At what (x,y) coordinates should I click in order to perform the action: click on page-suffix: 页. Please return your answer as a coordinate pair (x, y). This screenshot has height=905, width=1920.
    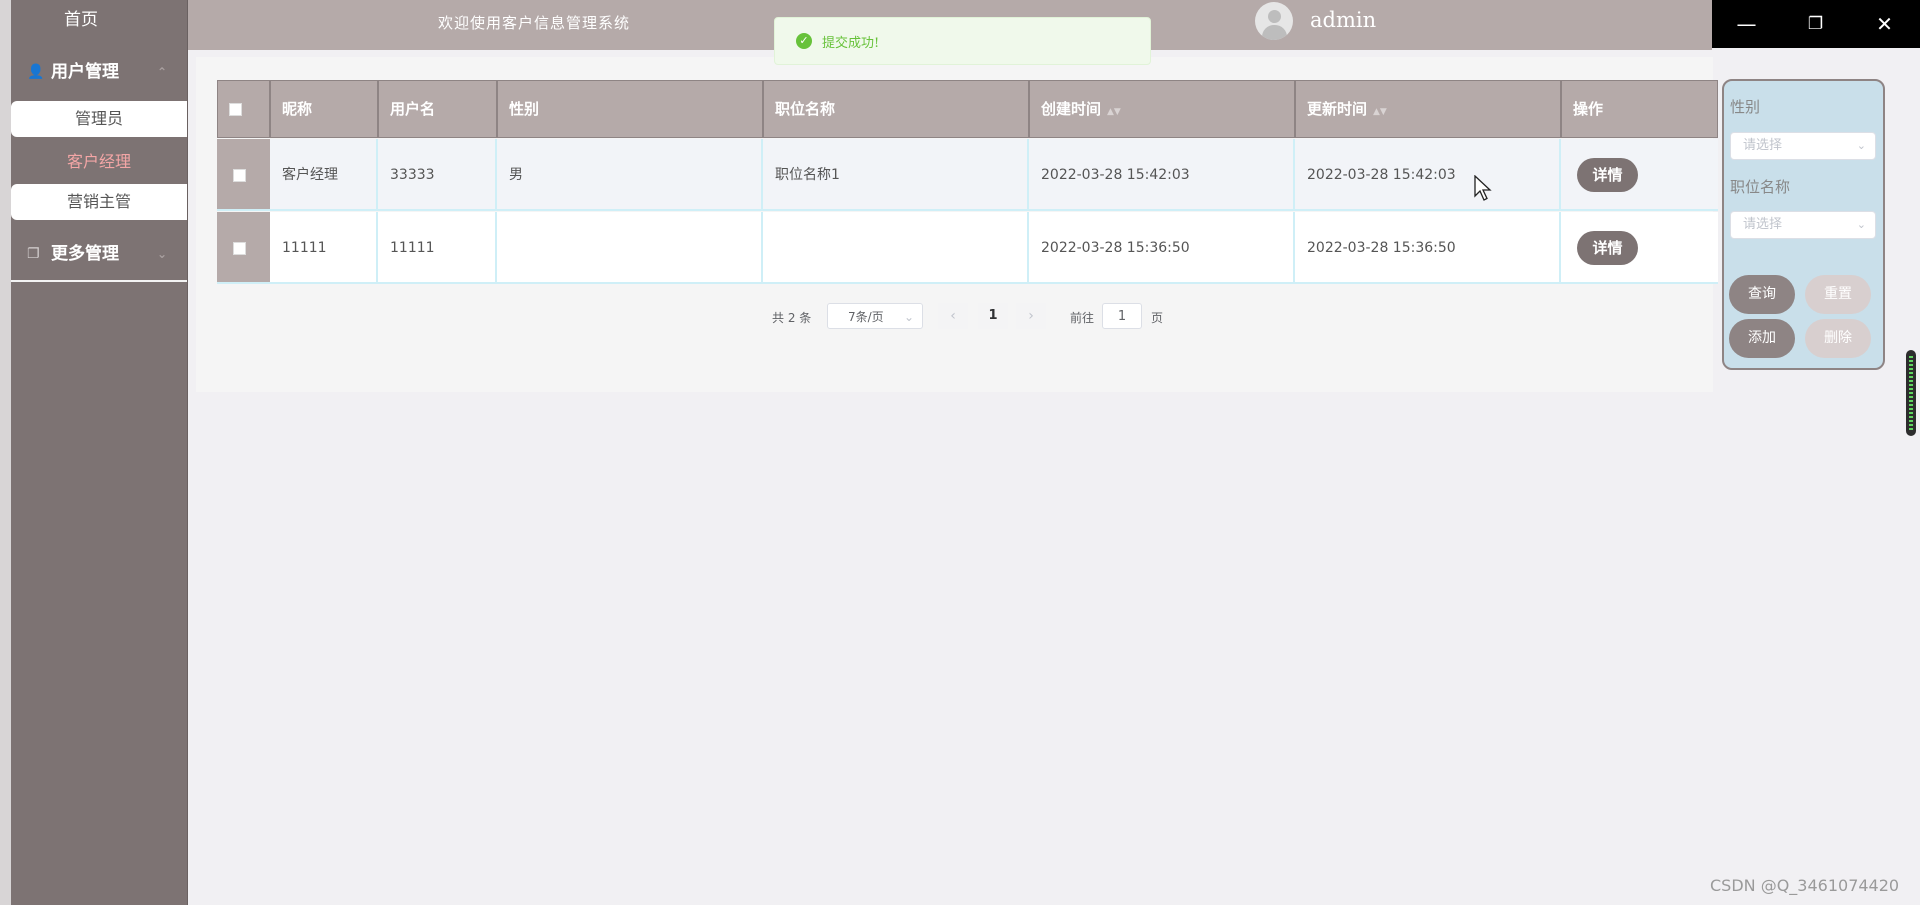
    Looking at the image, I should click on (1157, 318).